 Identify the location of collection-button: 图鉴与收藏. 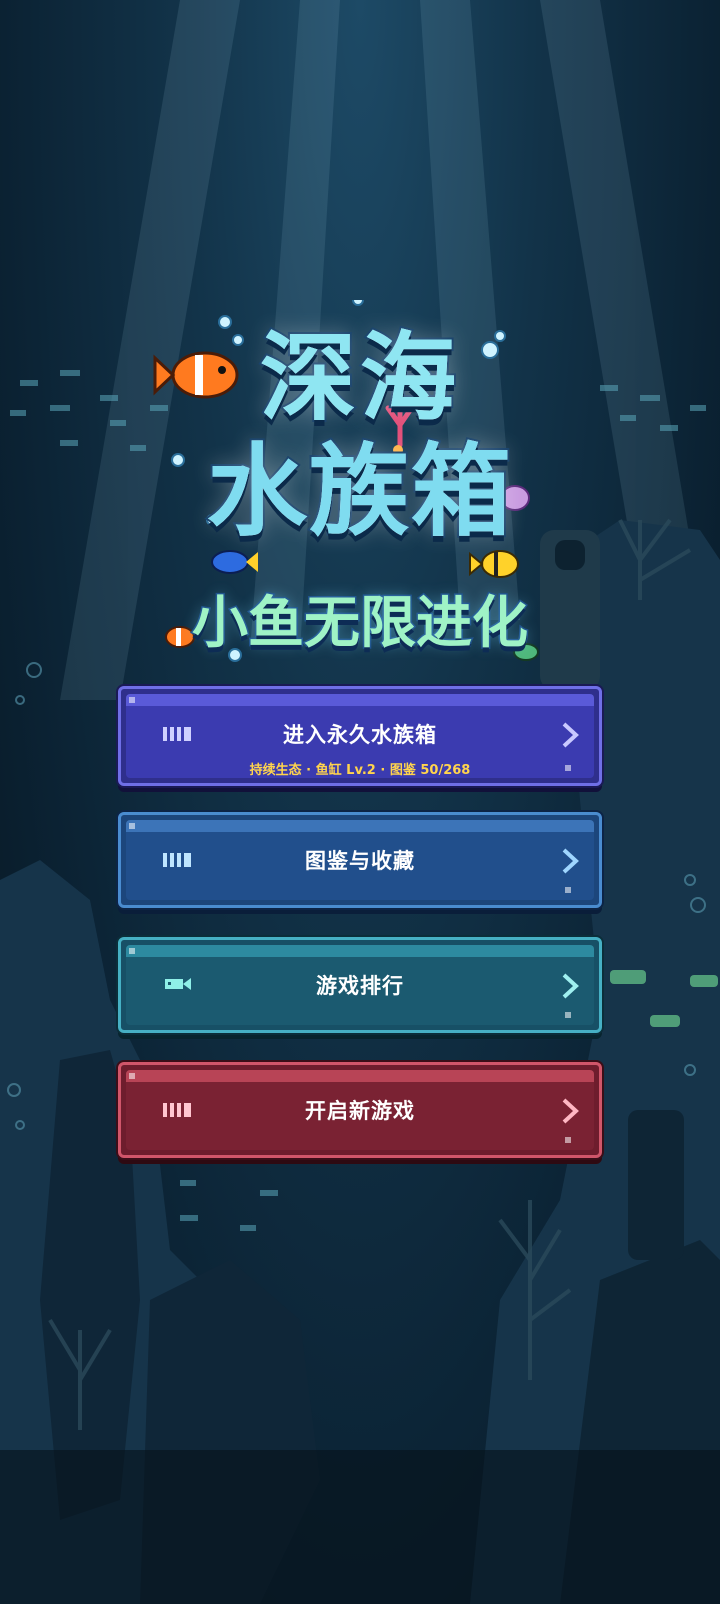
(360, 860).